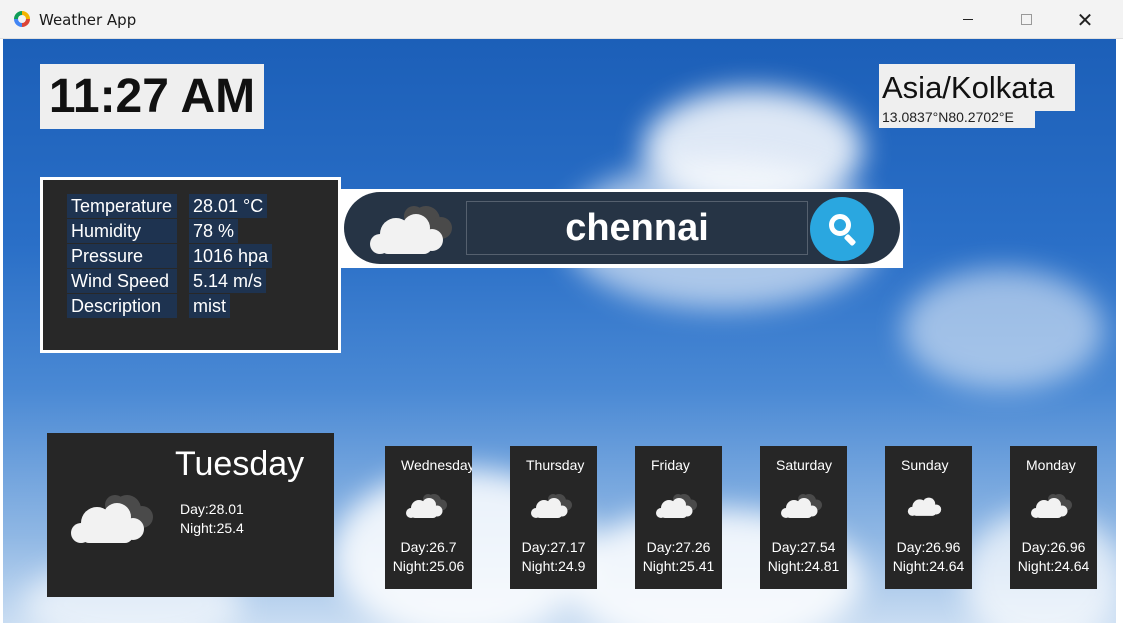  I want to click on today-night-temp: Night:25.4, so click(212, 528).